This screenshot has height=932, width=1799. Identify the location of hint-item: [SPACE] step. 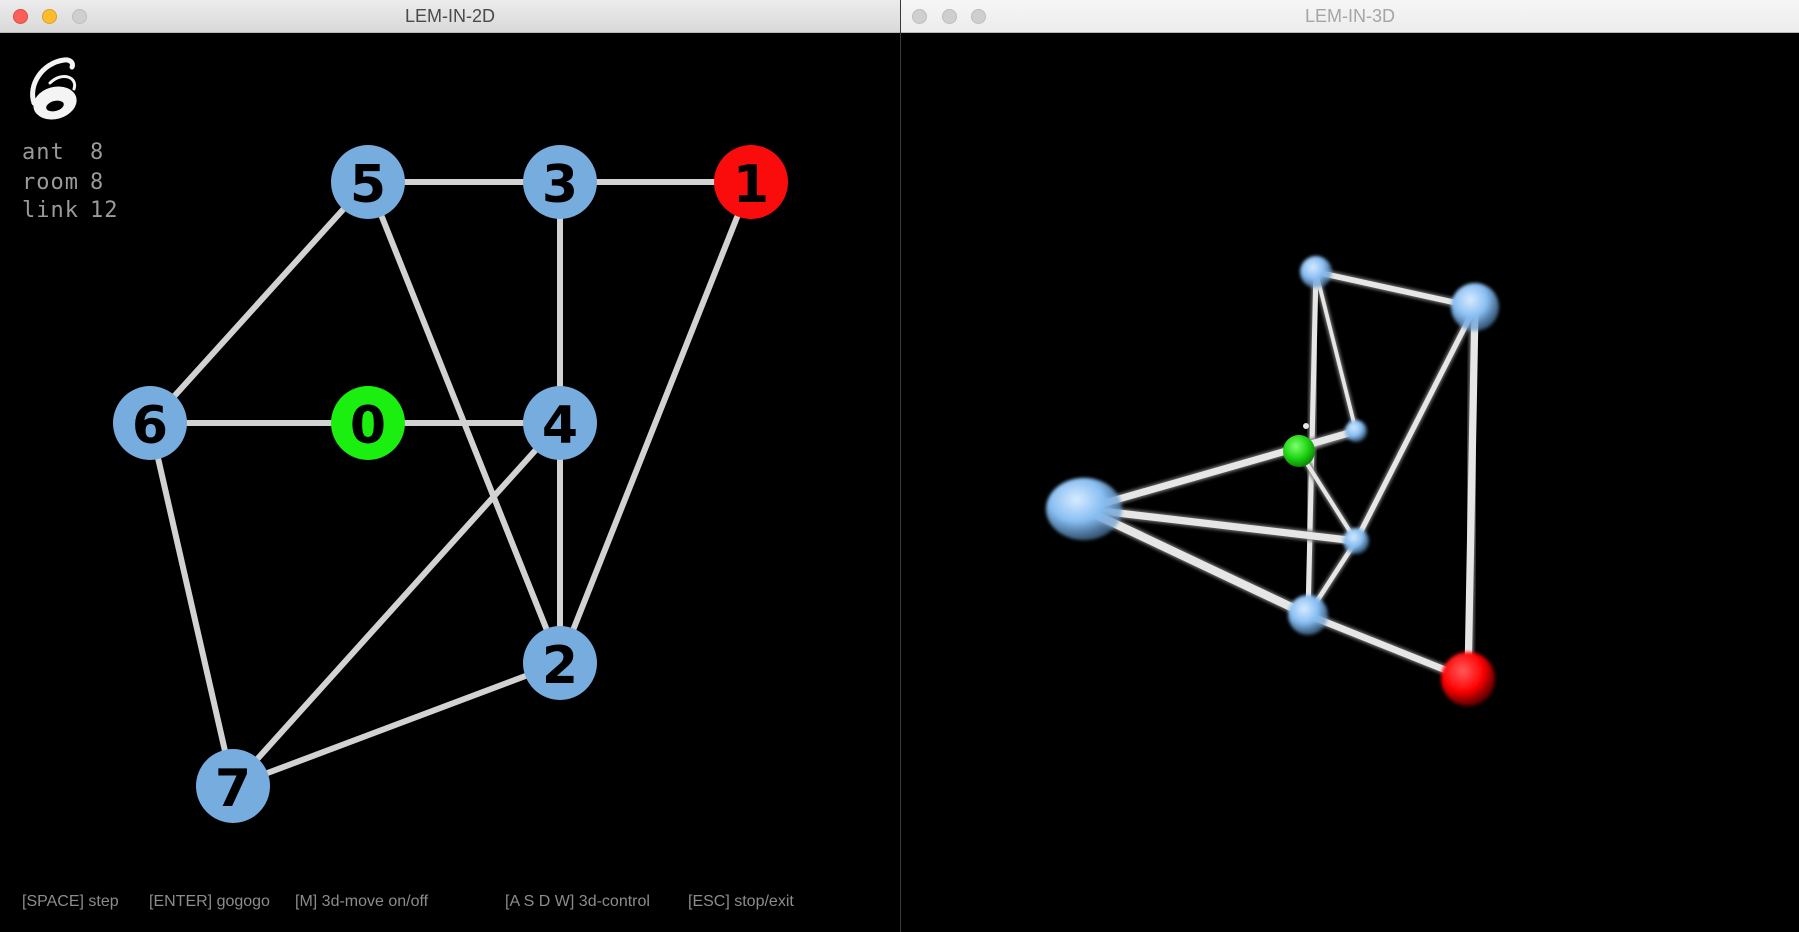
(70, 901).